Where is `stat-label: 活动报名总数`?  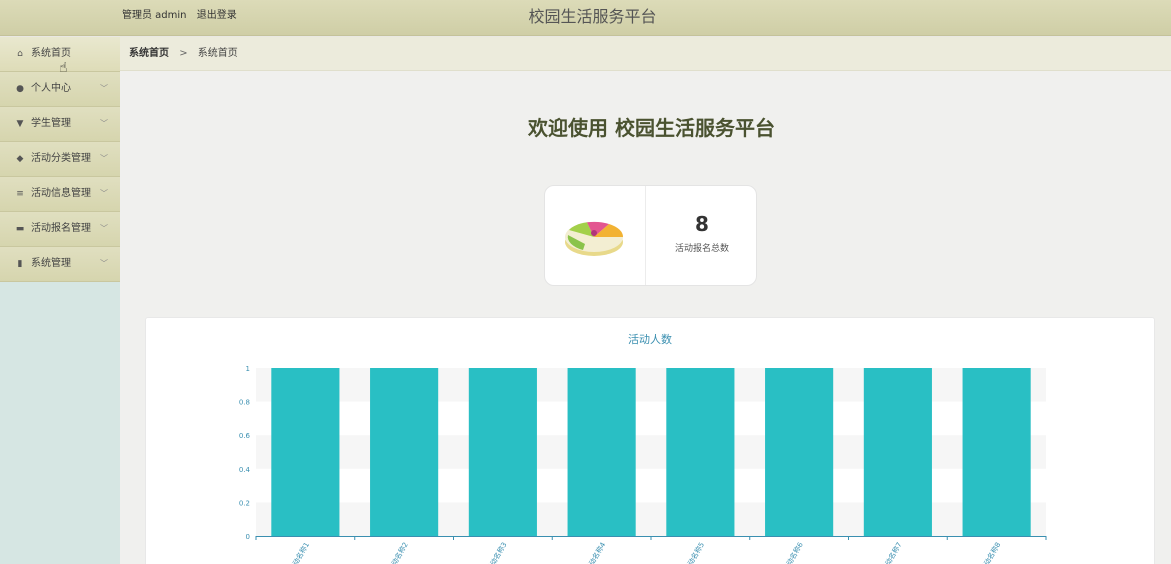 stat-label: 活动报名总数 is located at coordinates (701, 249).